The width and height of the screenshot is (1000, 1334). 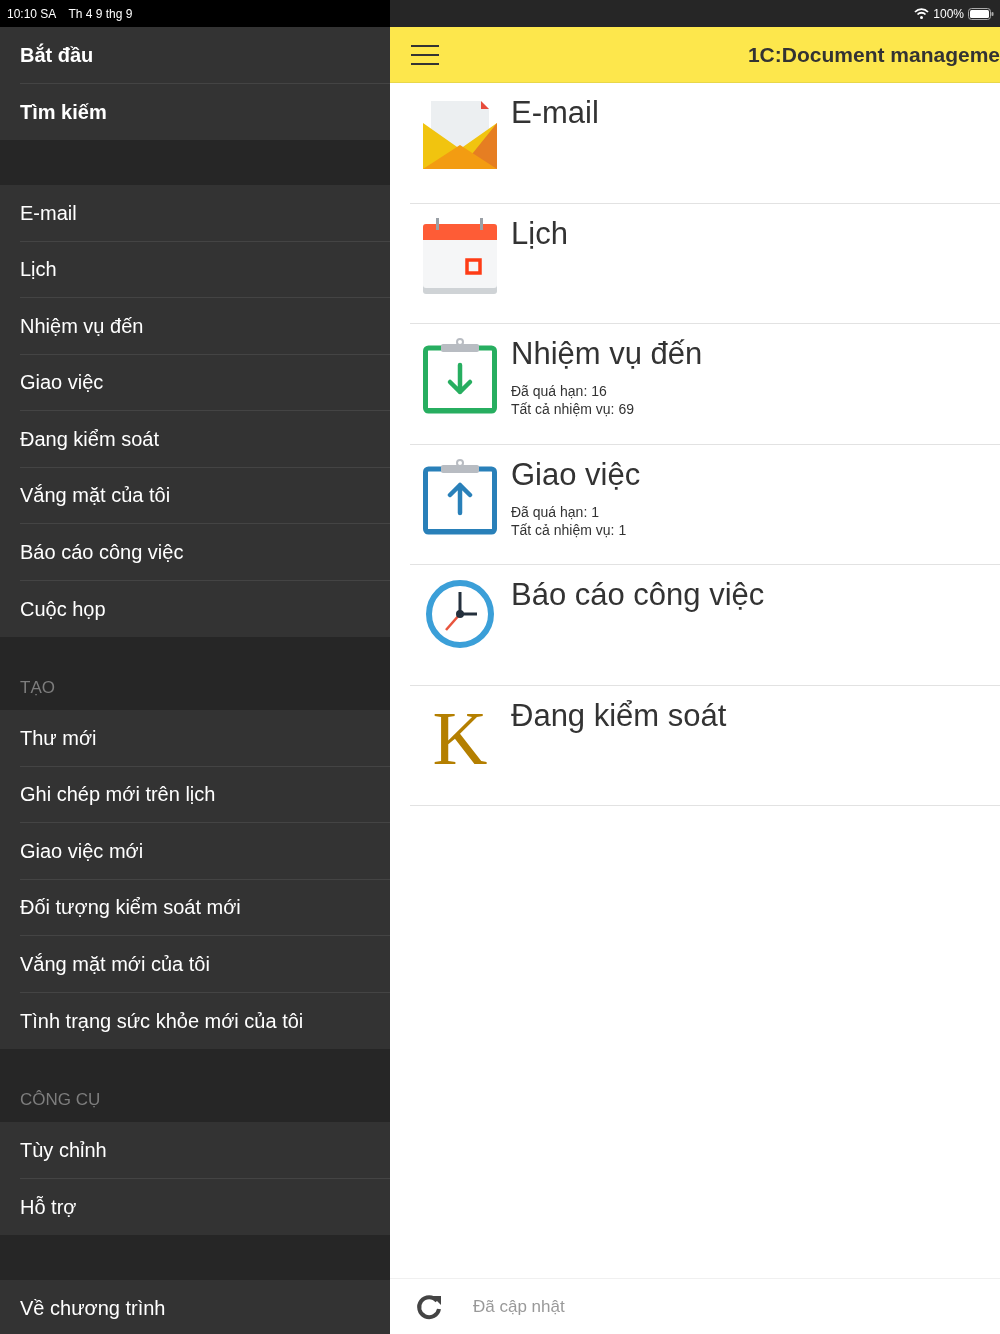 What do you see at coordinates (555, 511) in the screenshot?
I see `tile-detail: Đã quá hạn: 1` at bounding box center [555, 511].